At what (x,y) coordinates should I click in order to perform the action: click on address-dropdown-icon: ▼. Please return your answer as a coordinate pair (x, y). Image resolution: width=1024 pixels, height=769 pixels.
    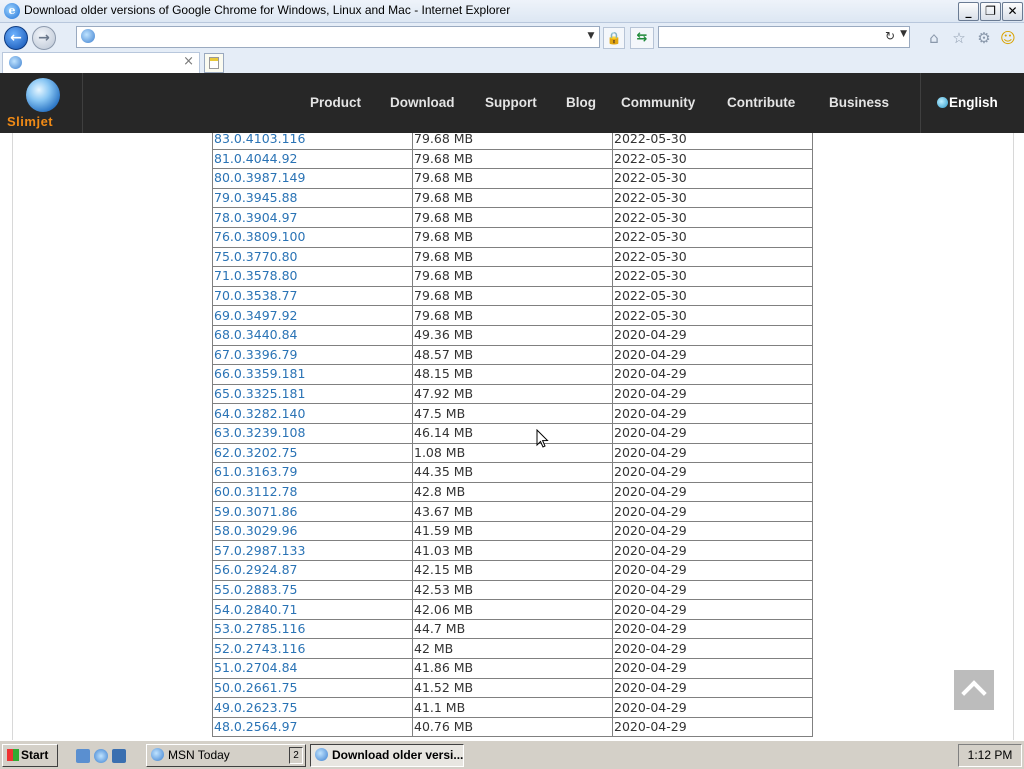
    Looking at the image, I should click on (591, 36).